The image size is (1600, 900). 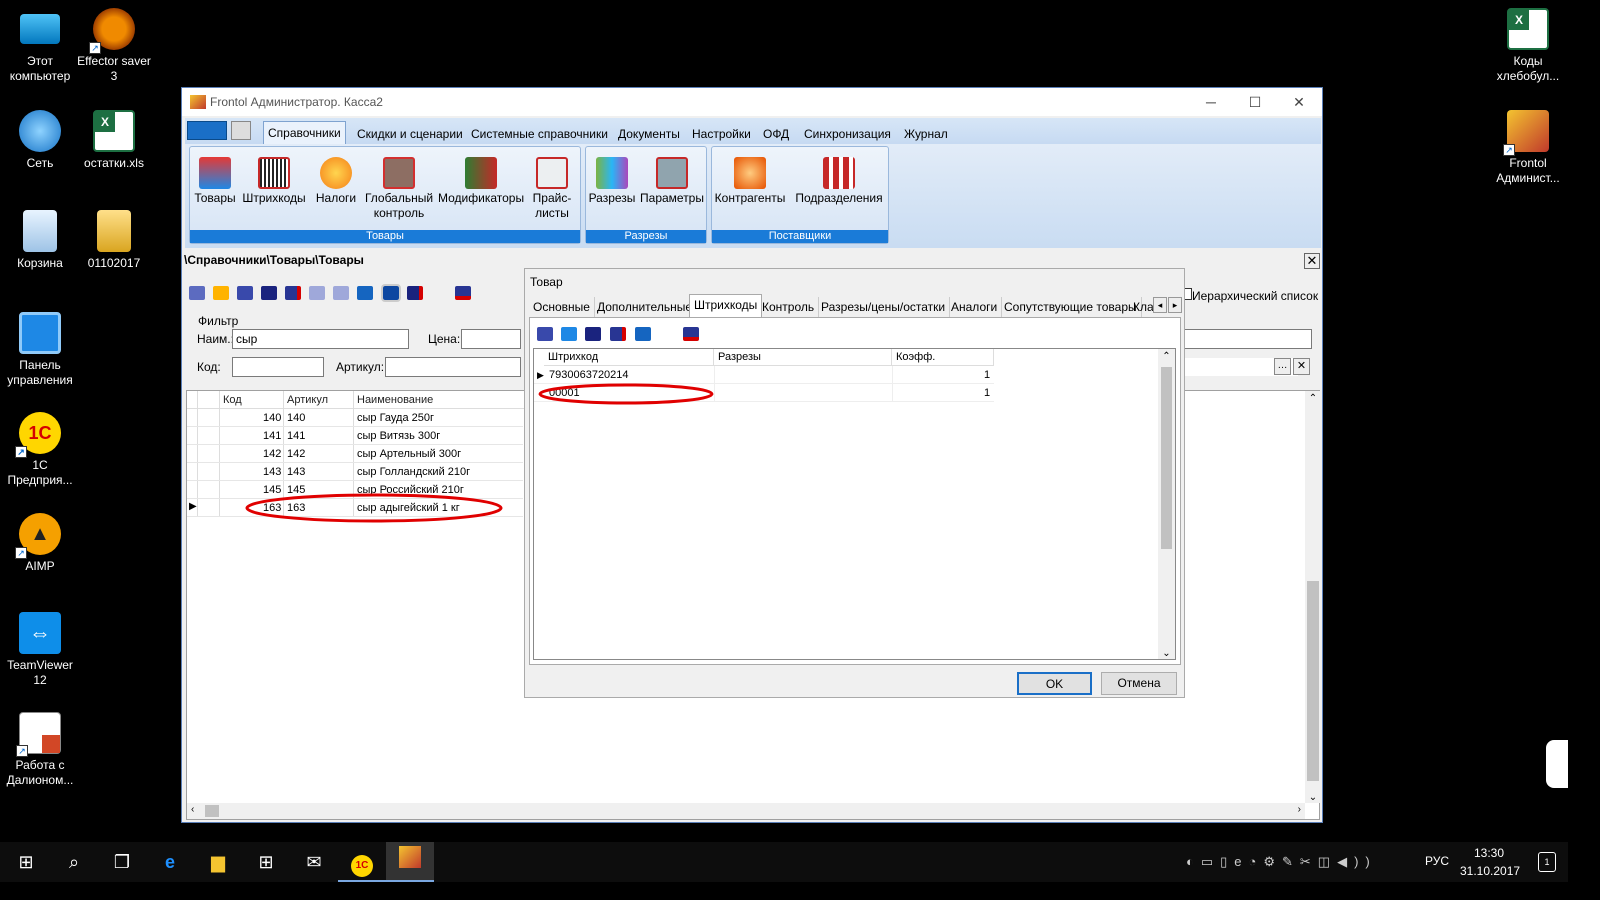 What do you see at coordinates (612, 181) in the screenshot?
I see `ribbon-button-sections: Разрезы` at bounding box center [612, 181].